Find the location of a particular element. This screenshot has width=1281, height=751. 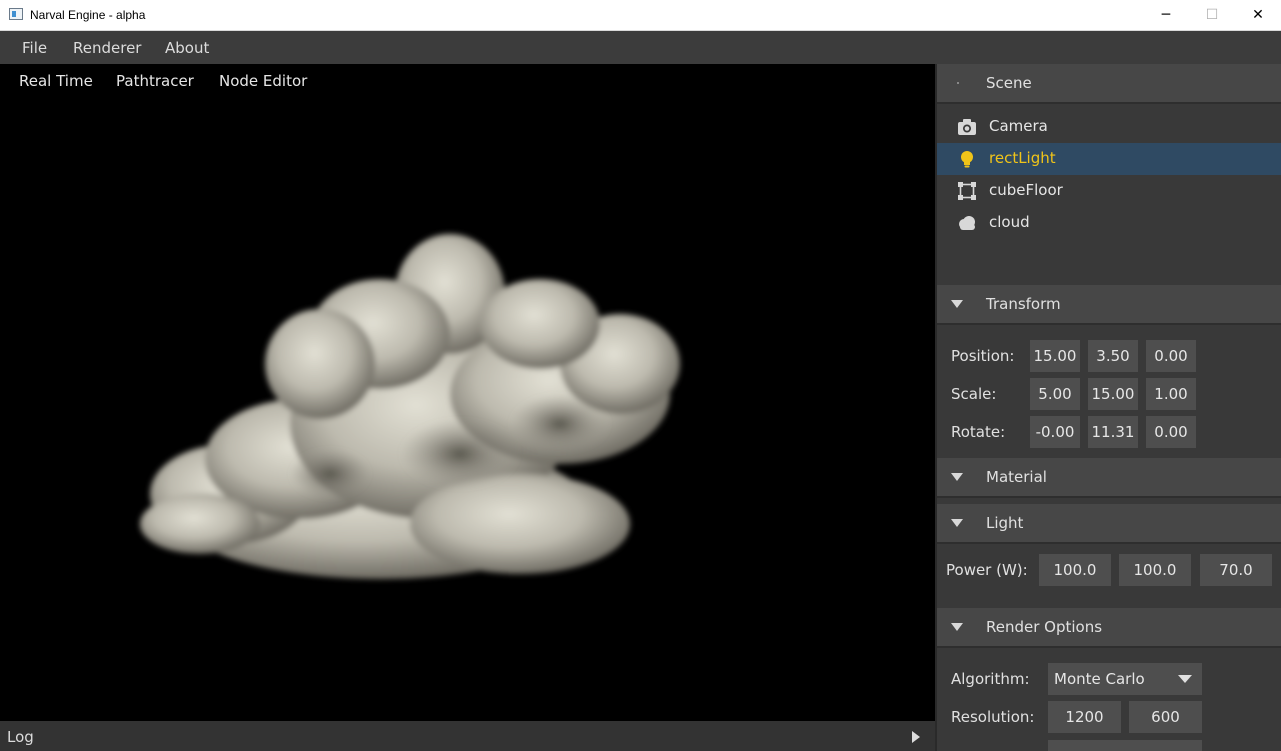

menu-file: File is located at coordinates (34, 48).